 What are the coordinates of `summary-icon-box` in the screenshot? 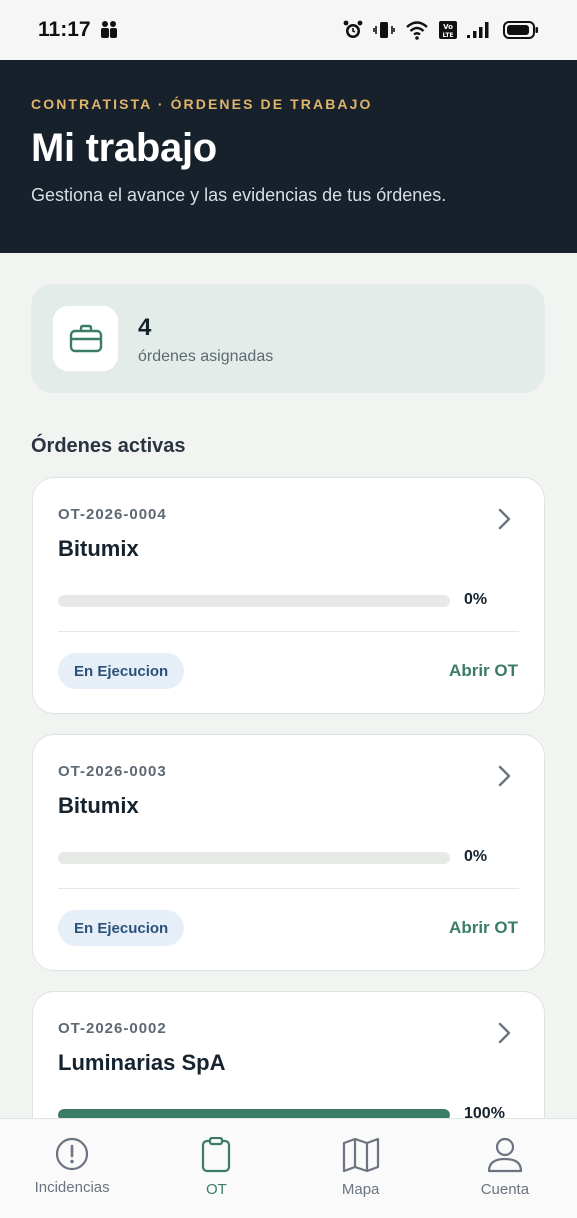 It's located at (85, 338).